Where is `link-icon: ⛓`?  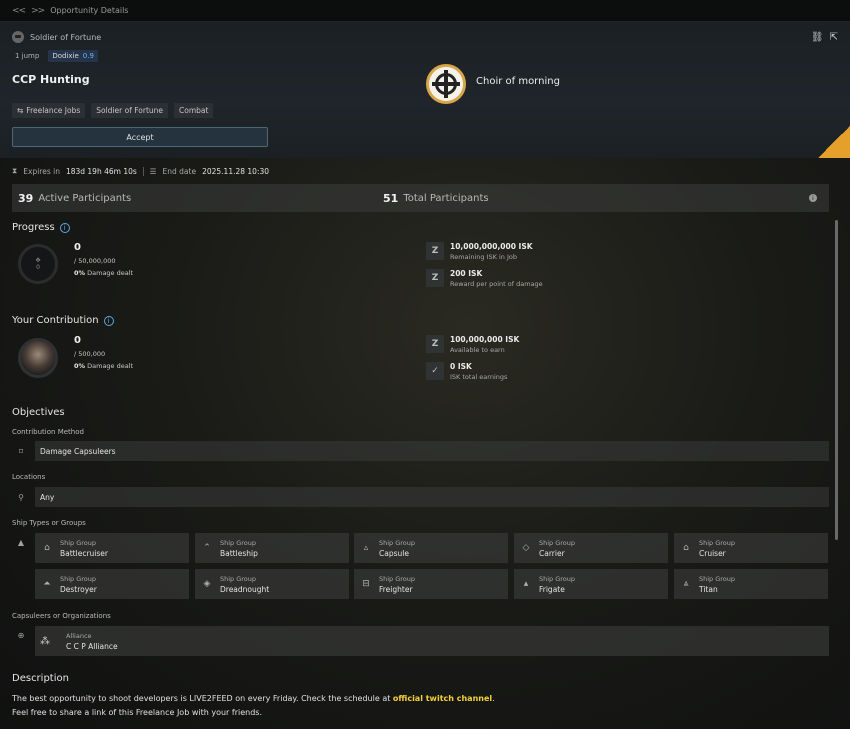
link-icon: ⛓ is located at coordinates (817, 37).